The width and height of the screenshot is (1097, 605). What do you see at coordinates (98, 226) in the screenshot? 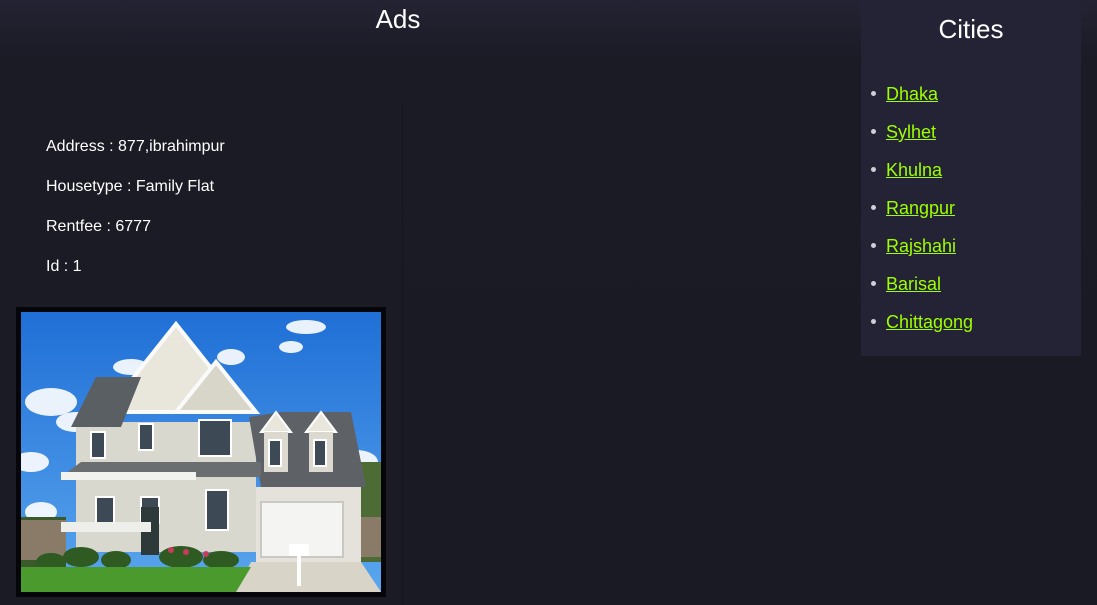
I see `ad-rentfee: Rentfee : 6777` at bounding box center [98, 226].